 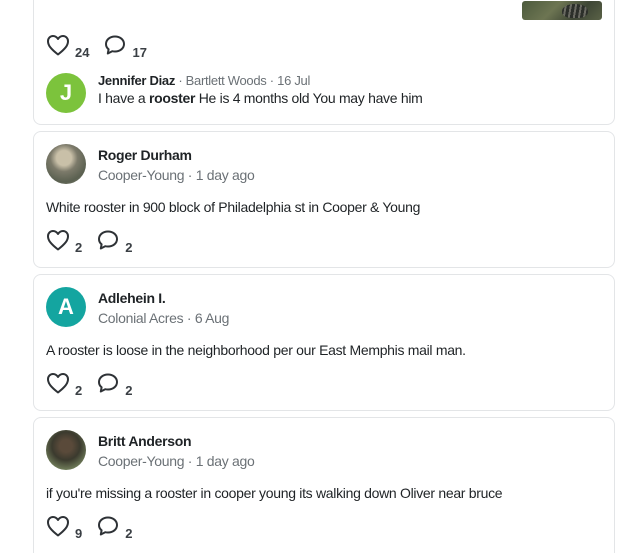 I want to click on avatar-initial: J, so click(x=66, y=92).